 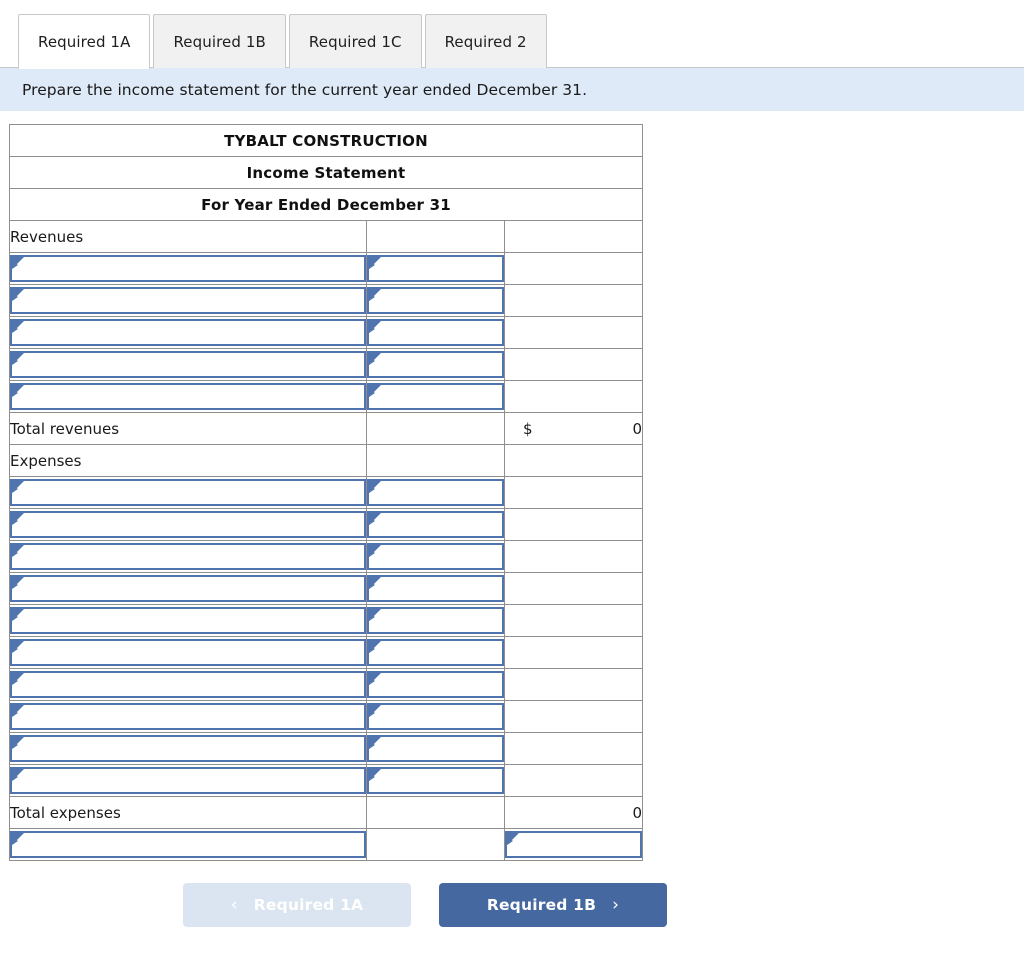 I want to click on table-row-total-expenses: Total expenses 0, so click(x=326, y=812).